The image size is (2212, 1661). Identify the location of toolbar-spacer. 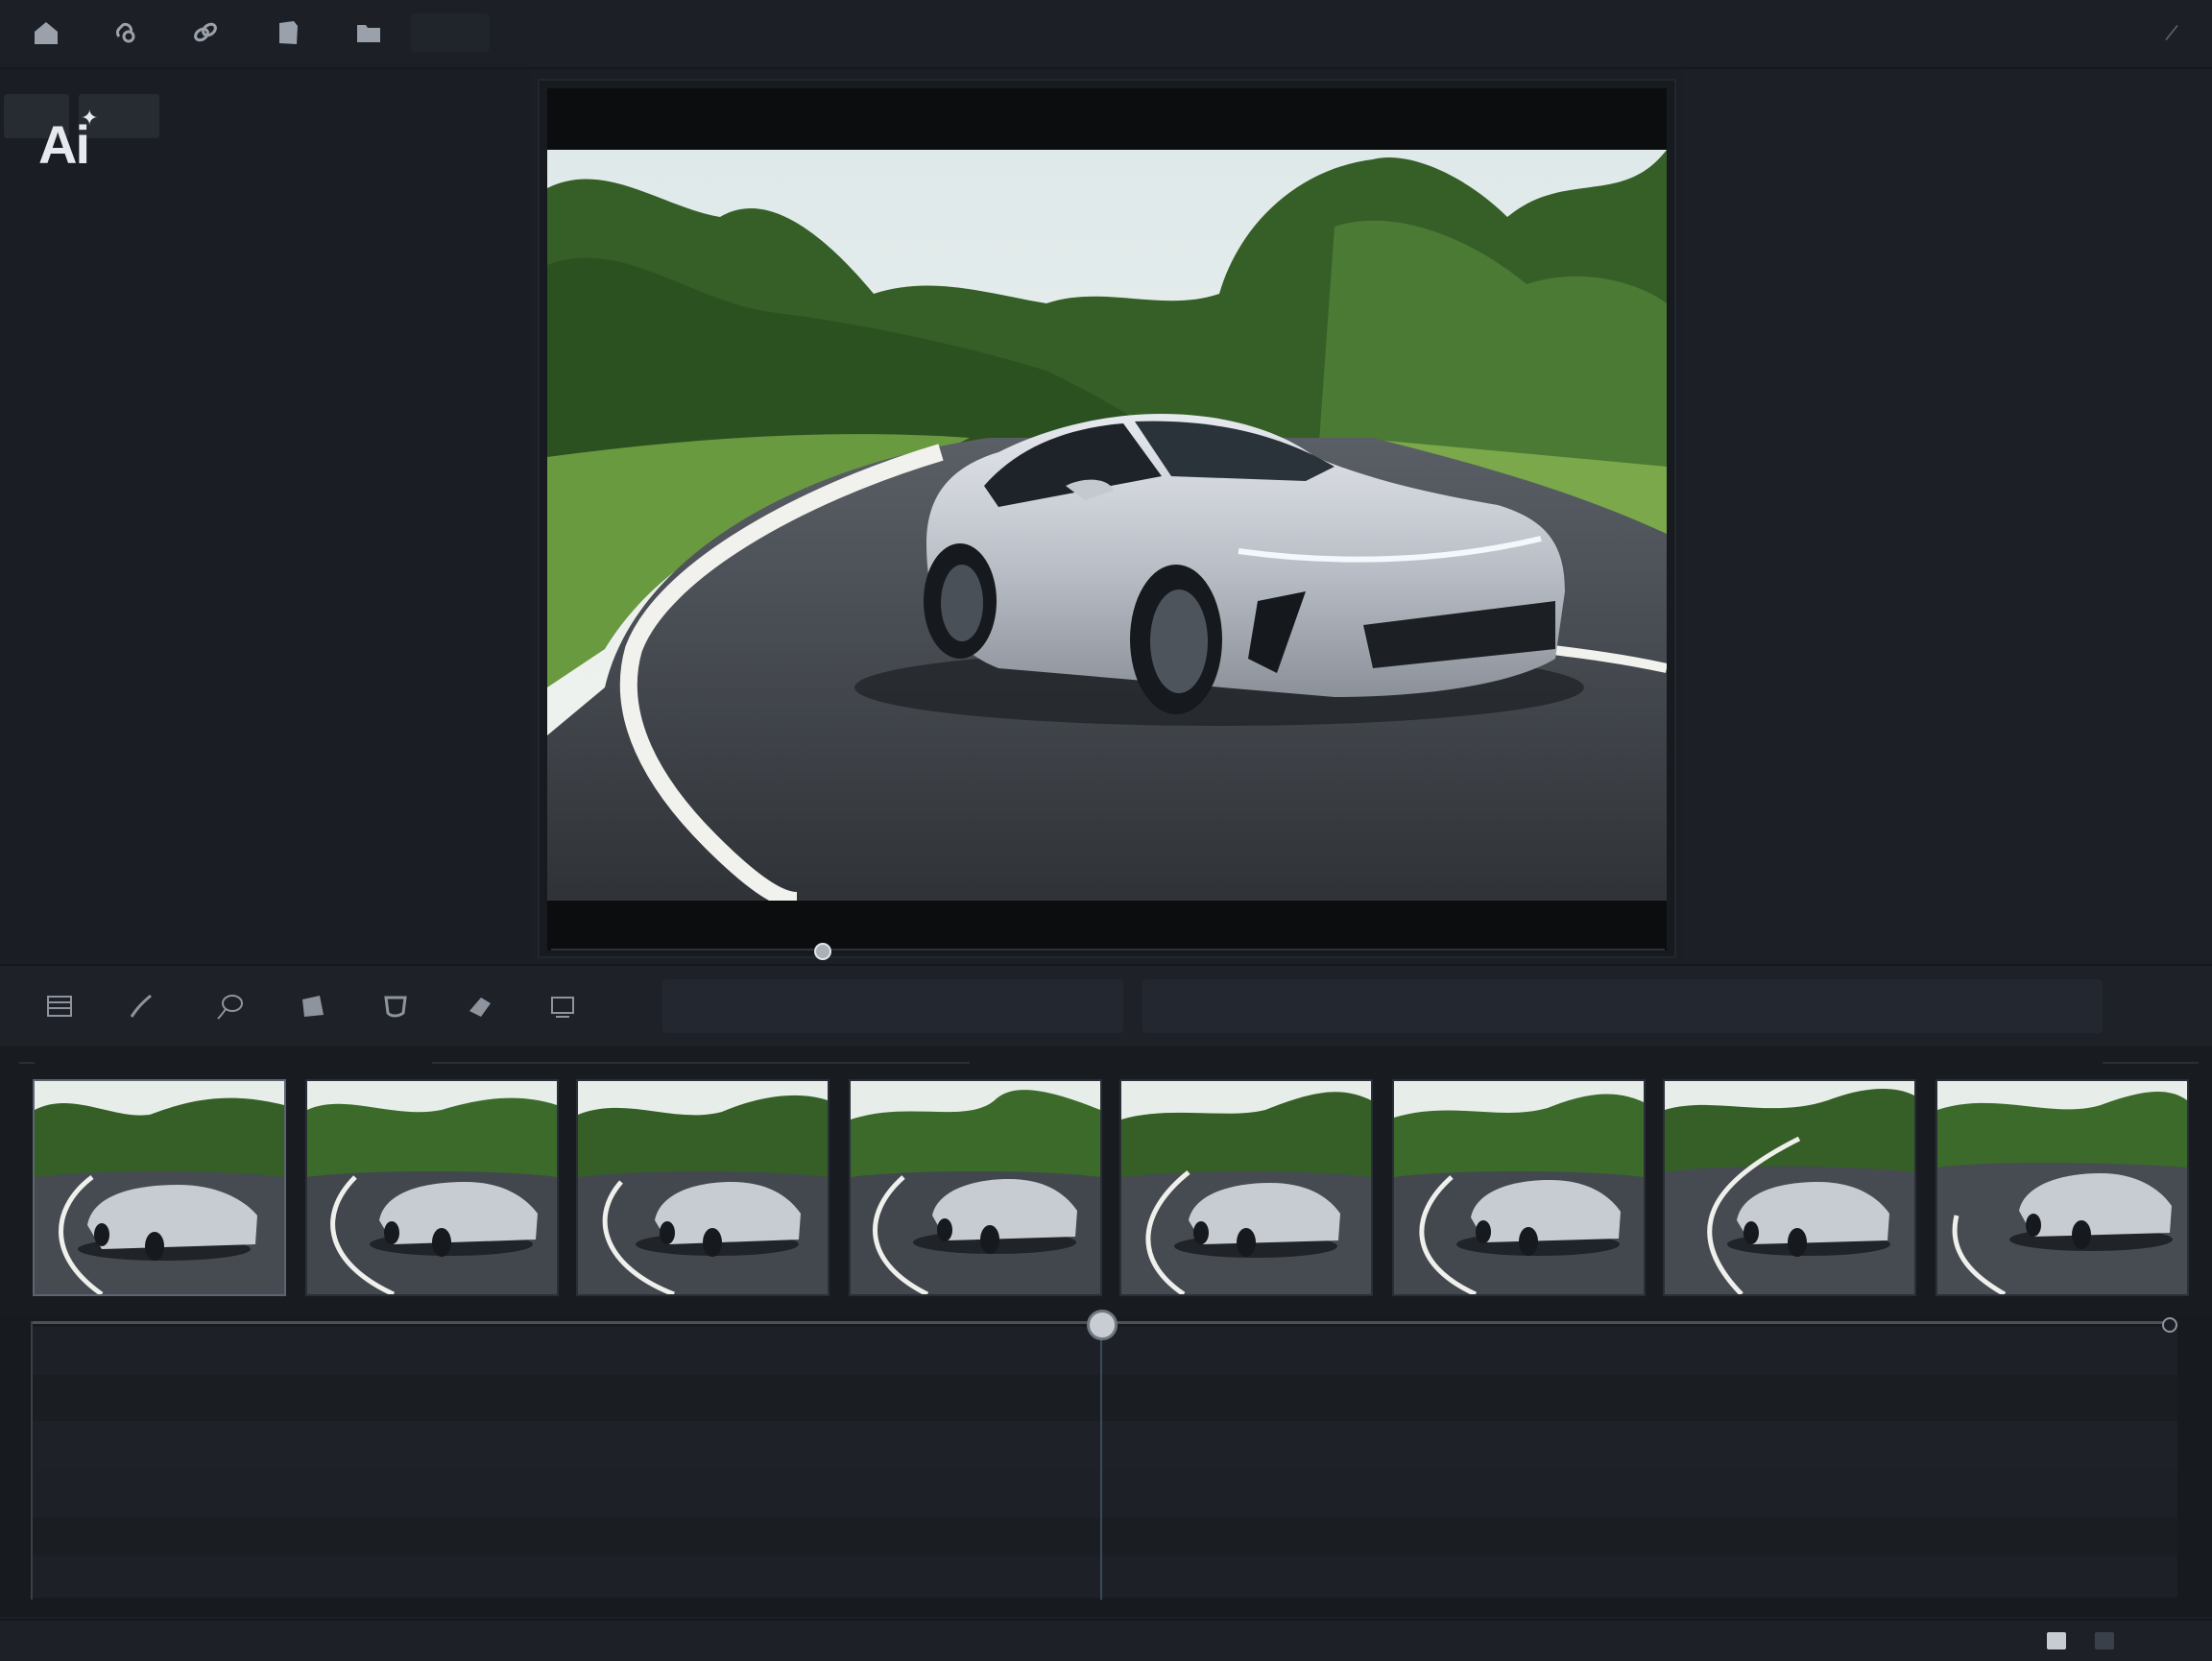
(450, 32).